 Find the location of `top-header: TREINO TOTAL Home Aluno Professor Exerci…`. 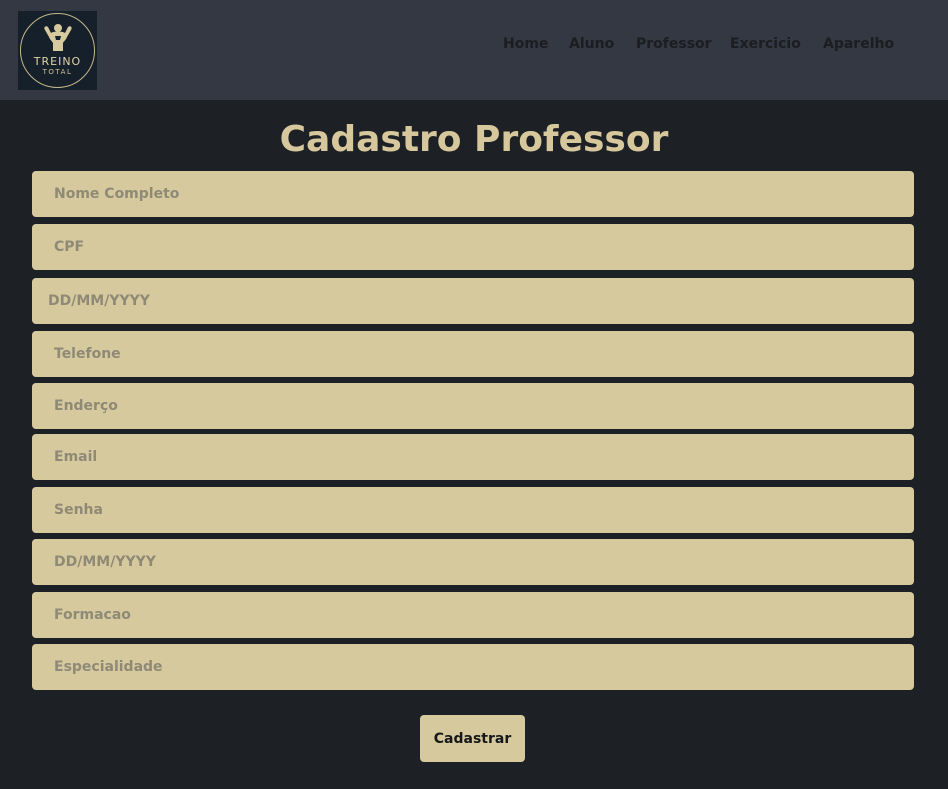

top-header: TREINO TOTAL Home Aluno Professor Exerci… is located at coordinates (474, 50).